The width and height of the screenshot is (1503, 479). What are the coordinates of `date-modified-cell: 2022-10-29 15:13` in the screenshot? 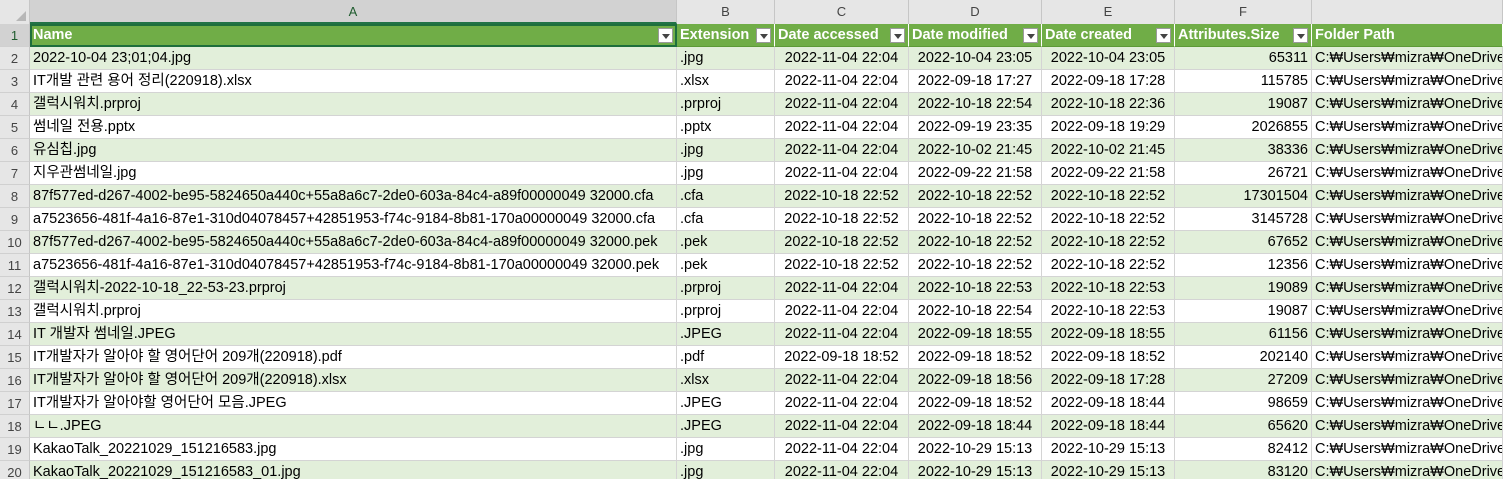 It's located at (975, 470).